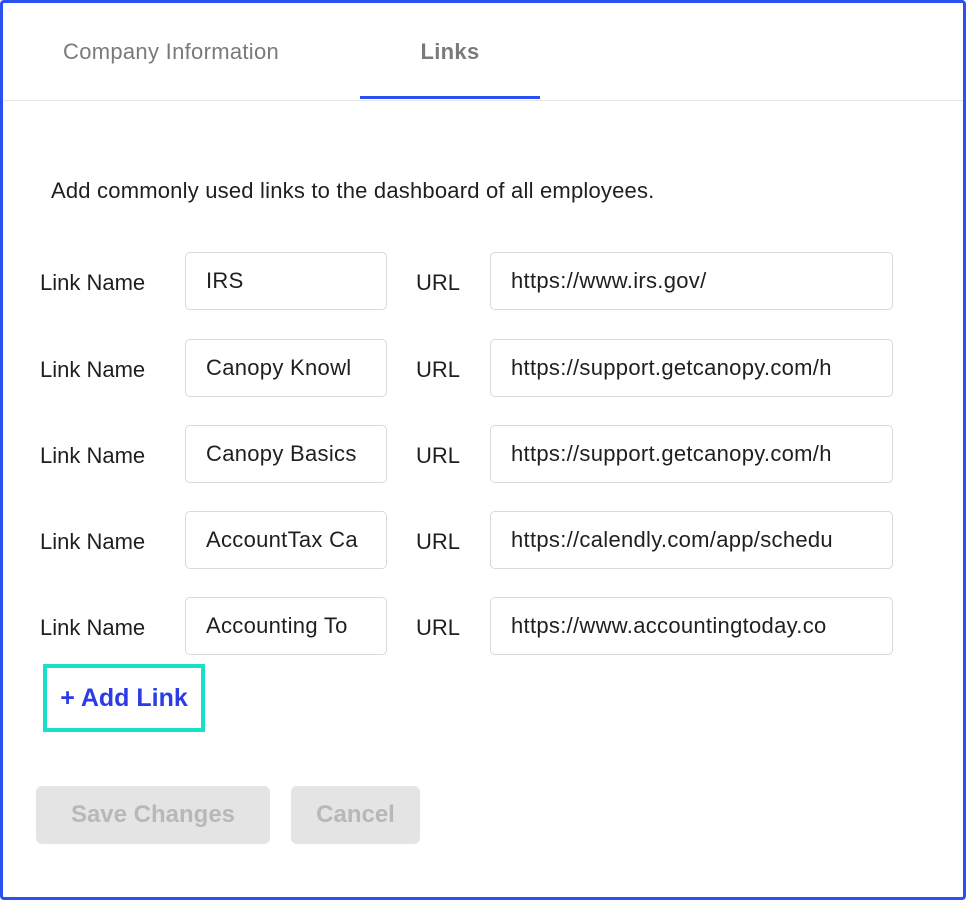 The height and width of the screenshot is (900, 966). Describe the element at coordinates (355, 815) in the screenshot. I see `cancel-button: Cancel` at that location.